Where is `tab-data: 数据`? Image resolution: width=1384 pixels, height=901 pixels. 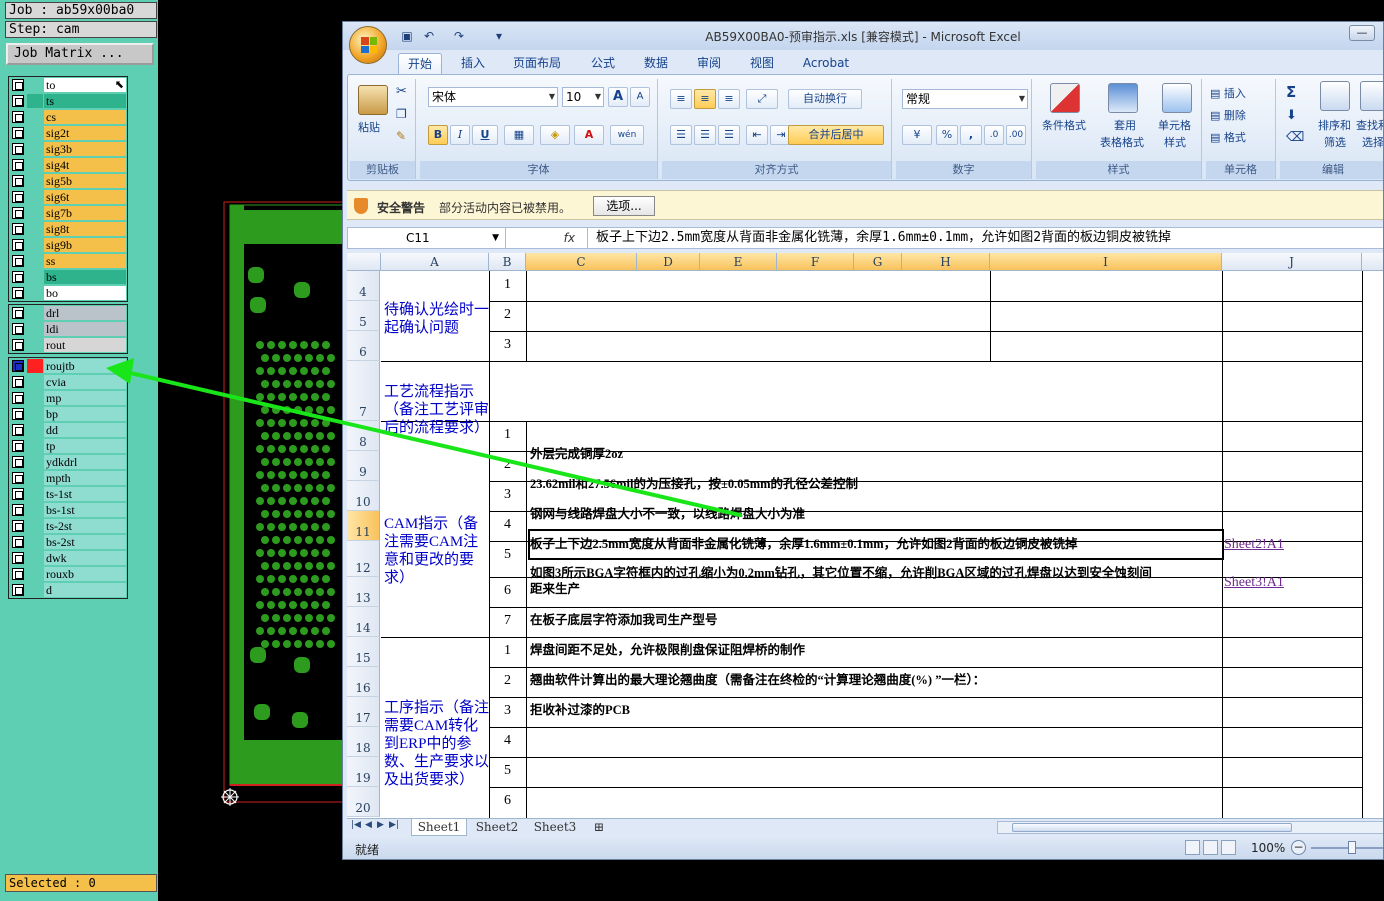 tab-data: 数据 is located at coordinates (656, 63).